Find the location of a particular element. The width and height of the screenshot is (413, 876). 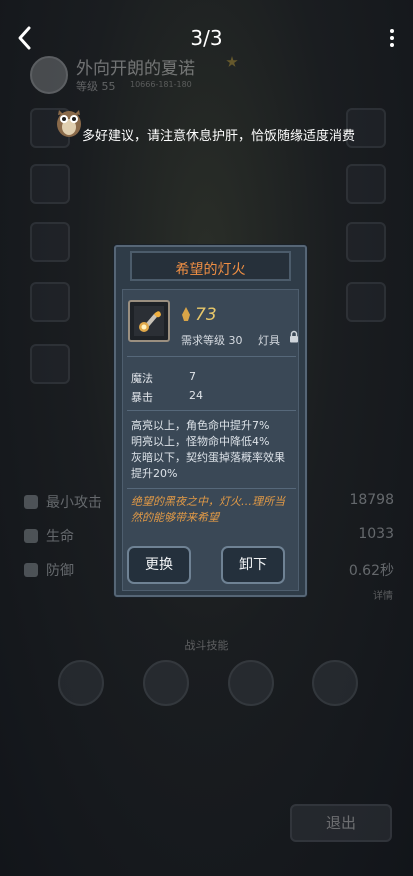

item-type: 灯具 is located at coordinates (269, 340).